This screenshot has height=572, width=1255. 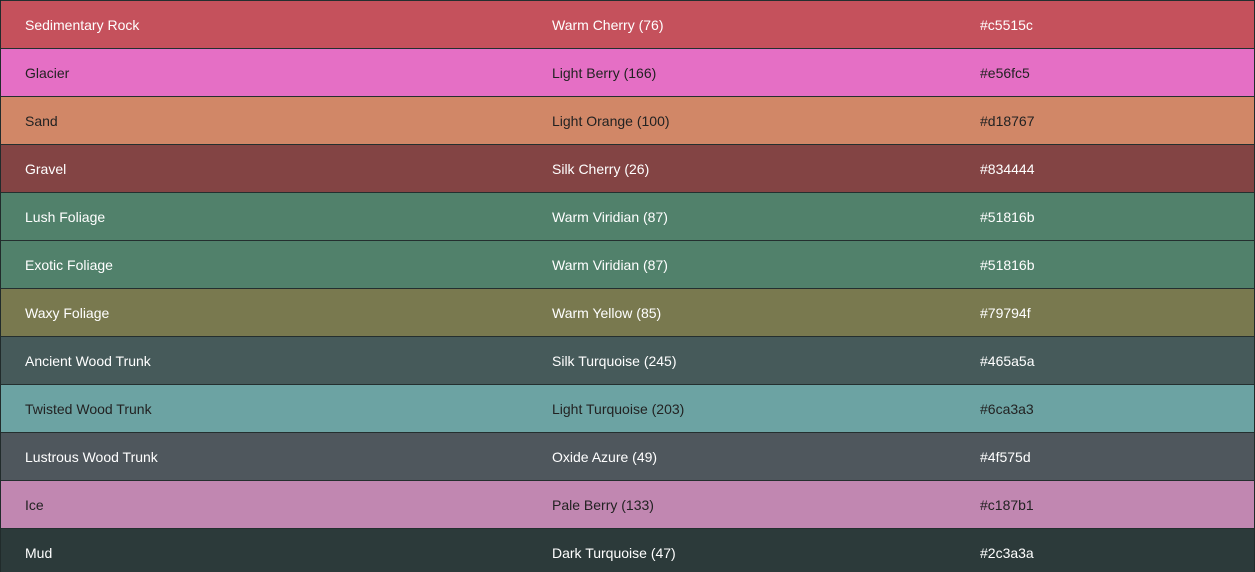 I want to click on color-name-cell: Oxide Azure (49), so click(x=766, y=456).